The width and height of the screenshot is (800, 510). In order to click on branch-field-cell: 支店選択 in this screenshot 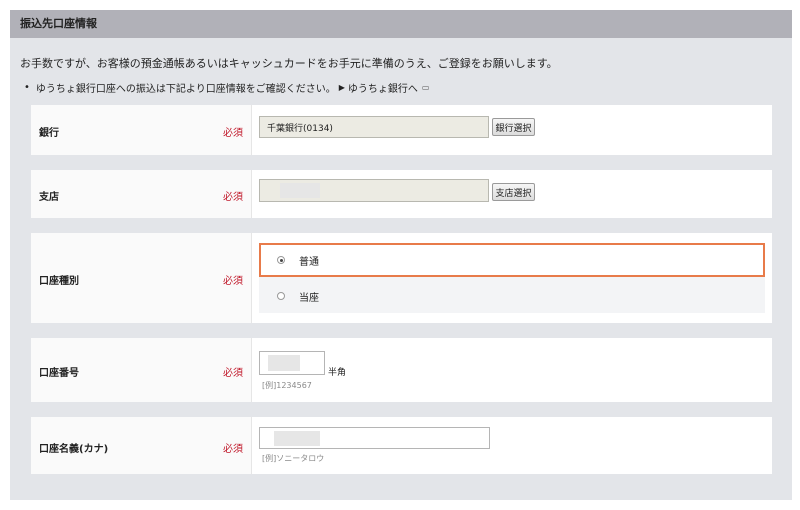, I will do `click(512, 194)`.